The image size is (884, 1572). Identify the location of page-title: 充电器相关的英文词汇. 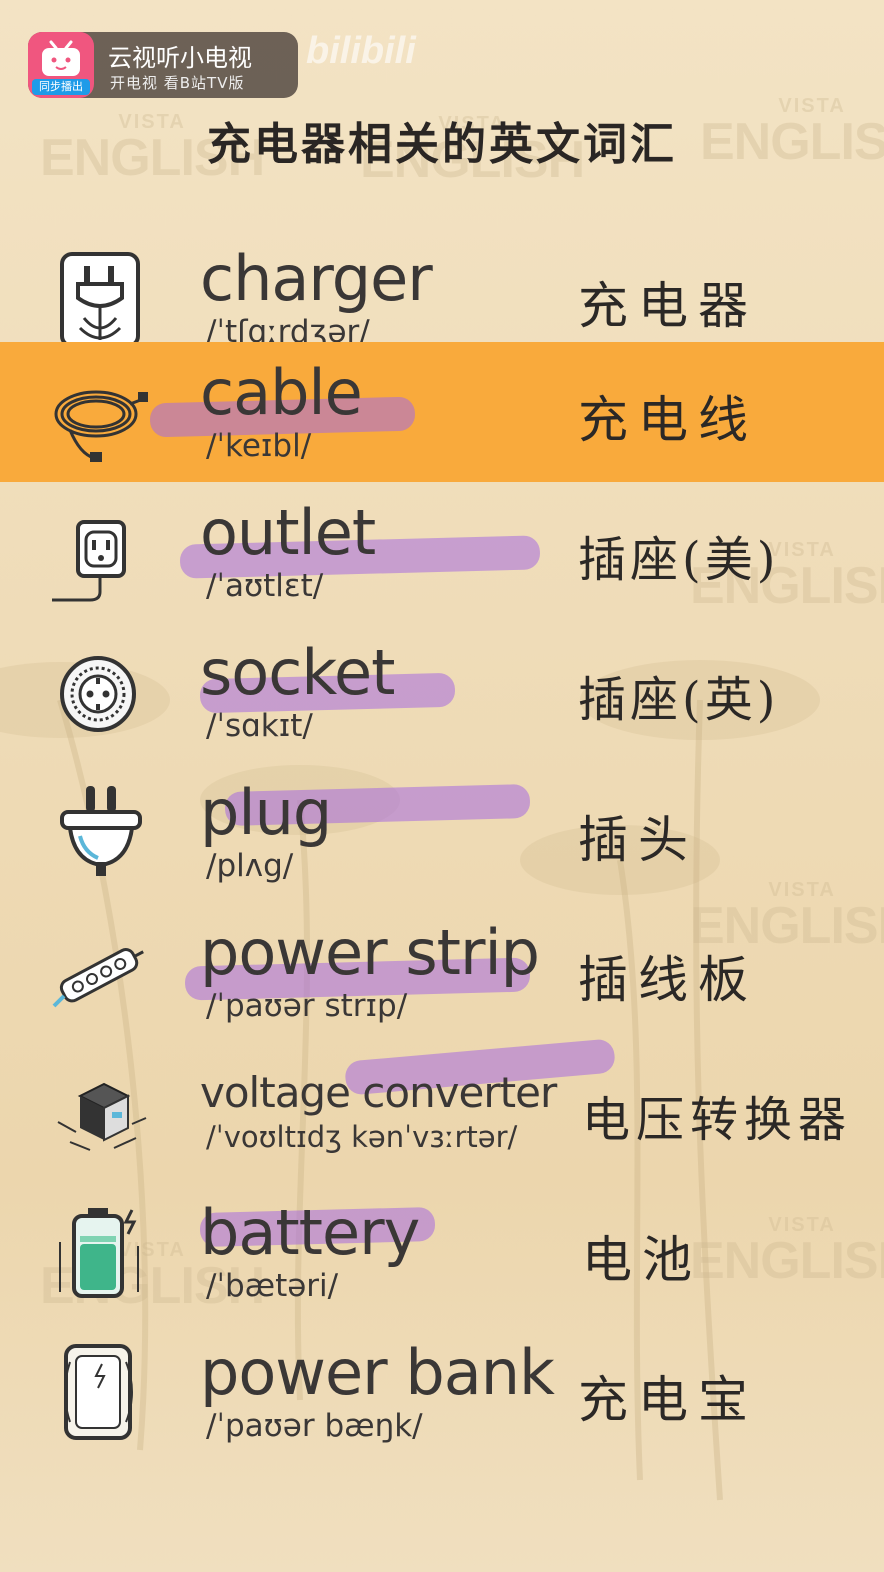
(442, 144).